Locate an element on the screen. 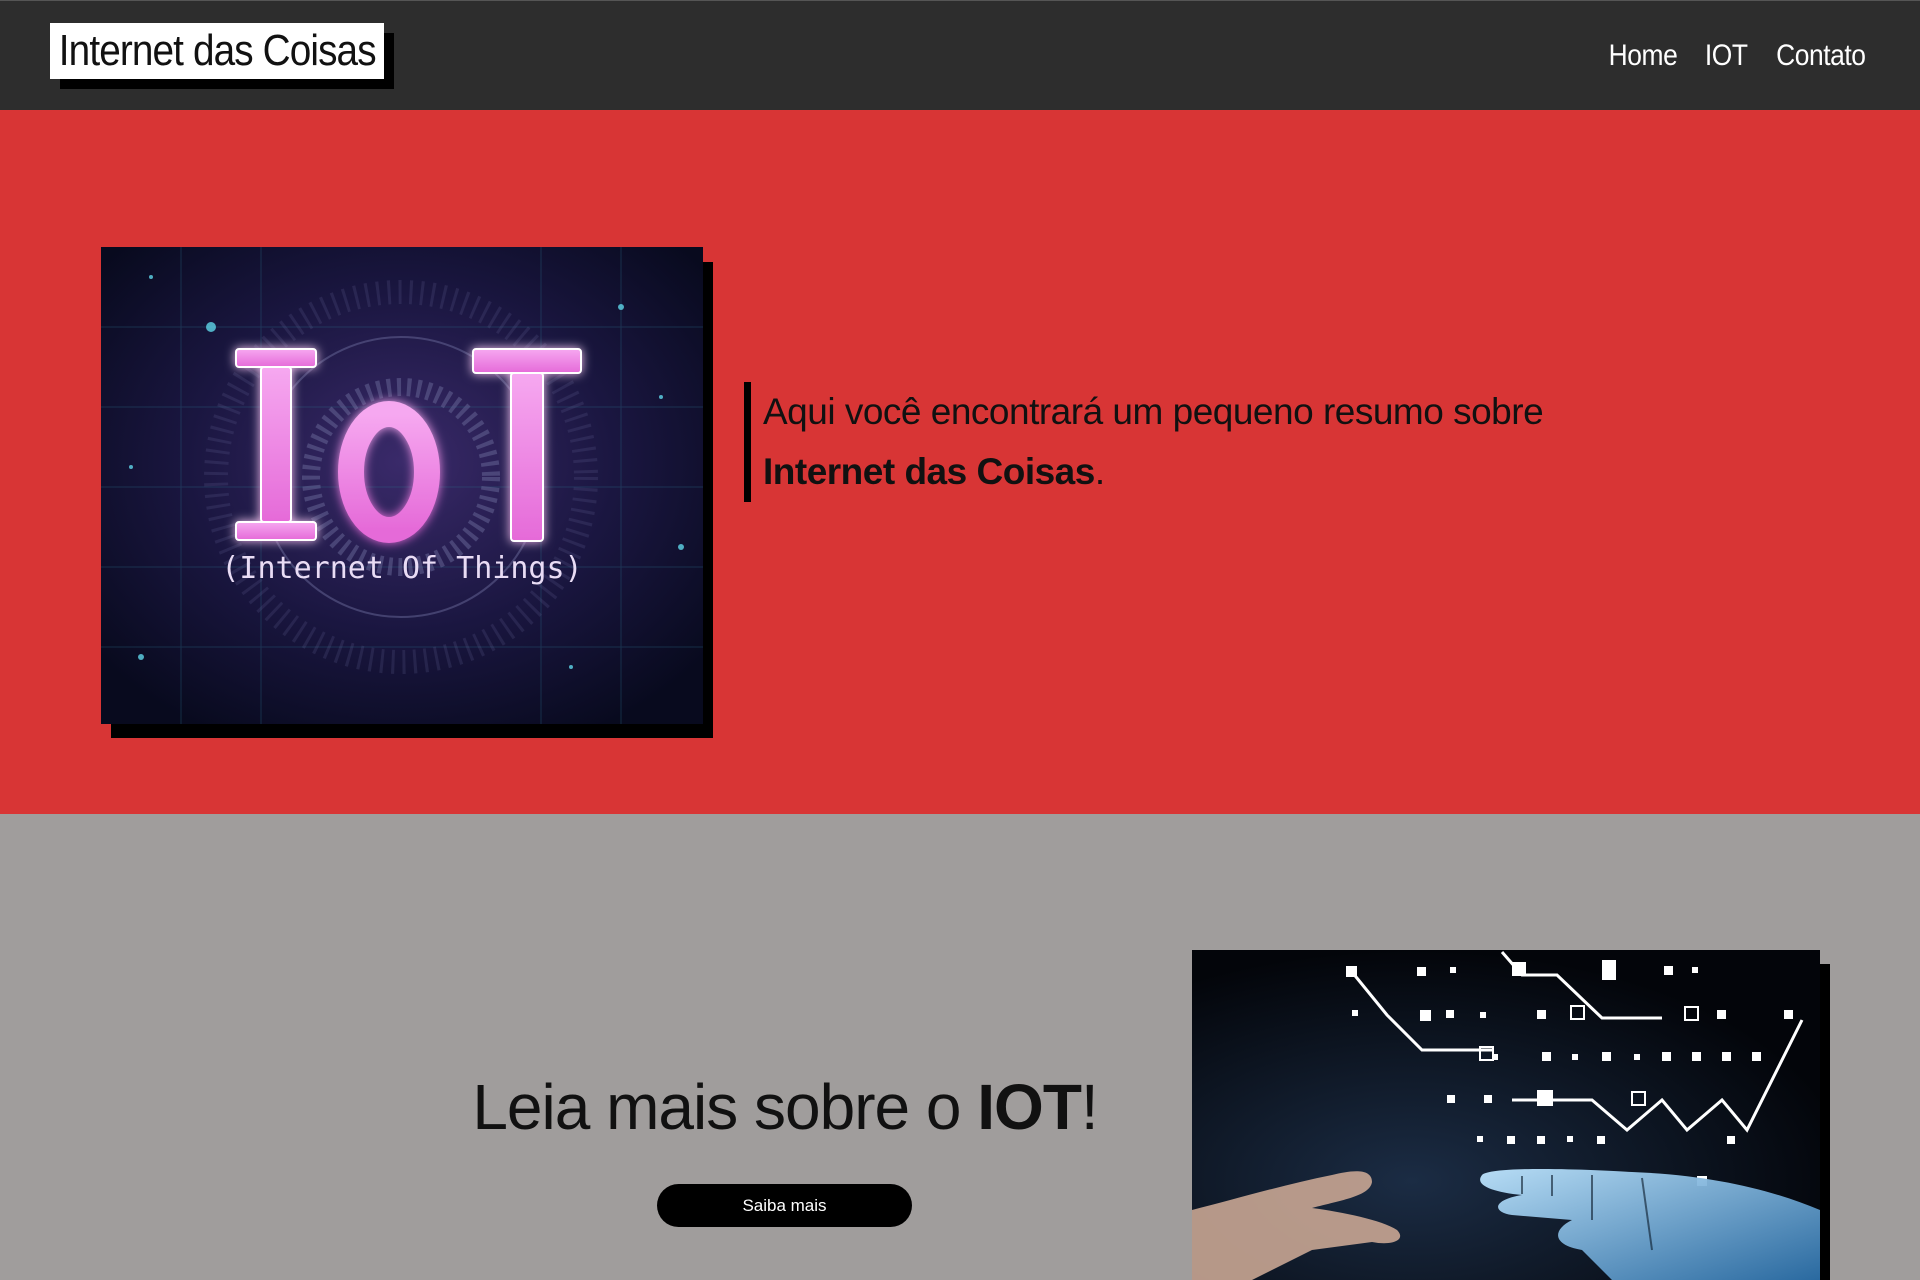  saiba-mais-button: Saiba mais is located at coordinates (784, 1205).